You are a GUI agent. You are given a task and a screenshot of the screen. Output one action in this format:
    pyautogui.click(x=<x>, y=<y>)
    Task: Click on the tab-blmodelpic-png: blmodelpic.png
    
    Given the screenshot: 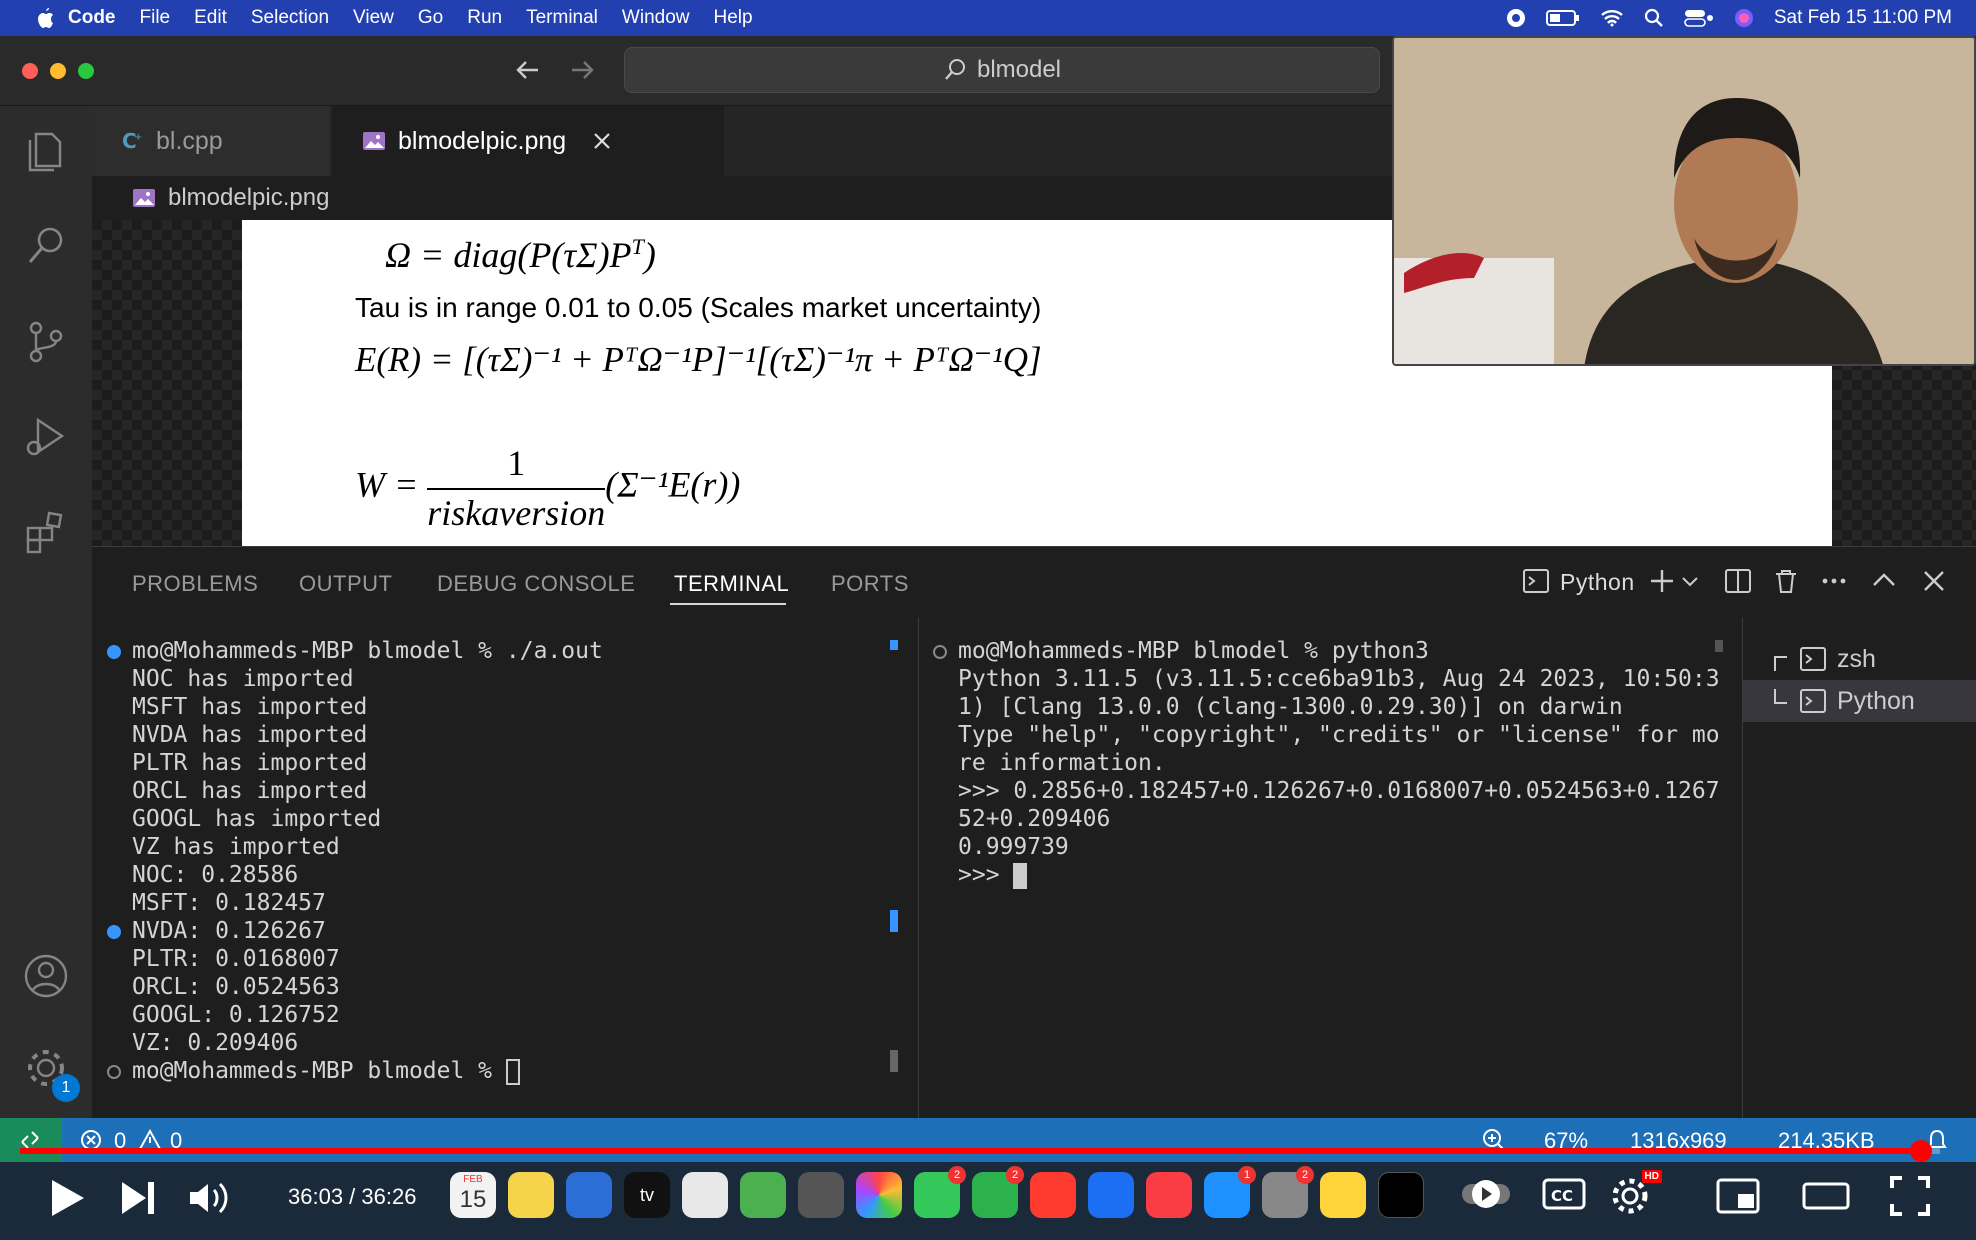 What is the action you would take?
    pyautogui.click(x=528, y=141)
    